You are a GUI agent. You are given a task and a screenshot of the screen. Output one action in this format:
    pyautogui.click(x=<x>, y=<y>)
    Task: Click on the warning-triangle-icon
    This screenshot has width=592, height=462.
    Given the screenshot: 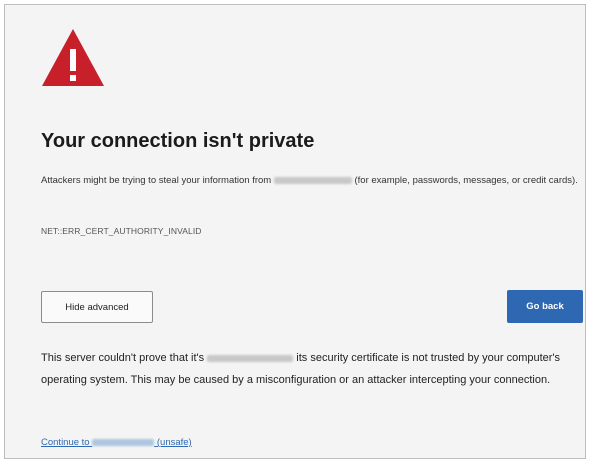 What is the action you would take?
    pyautogui.click(x=73, y=57)
    